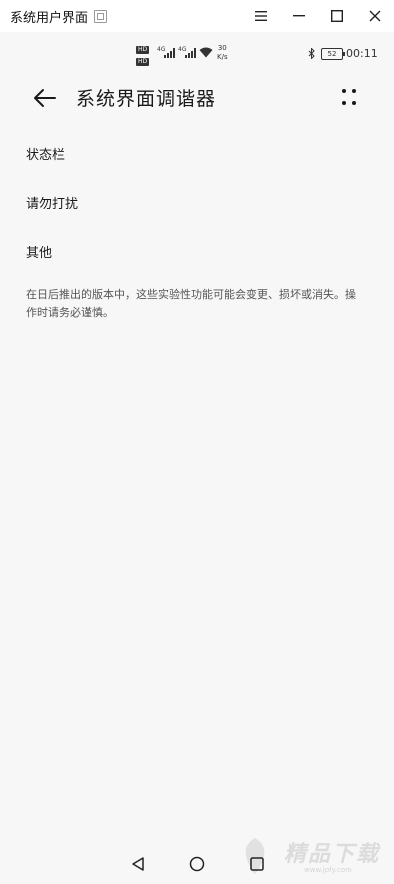 Image resolution: width=394 pixels, height=884 pixels. I want to click on navigation-bar, so click(197, 863).